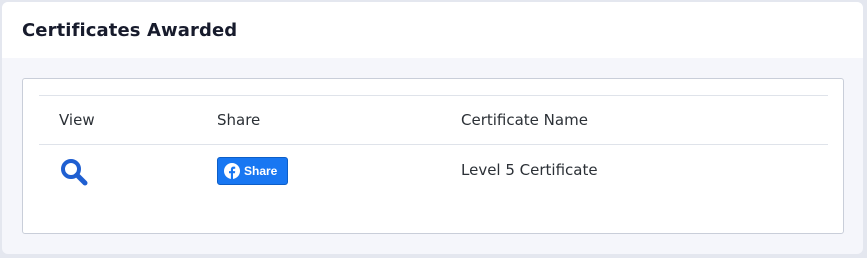  Describe the element at coordinates (77, 120) in the screenshot. I see `column-header-view: View` at that location.